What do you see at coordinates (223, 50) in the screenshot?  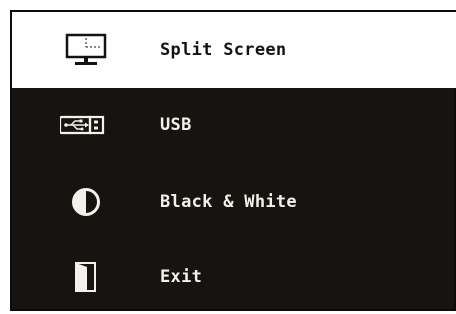 I see `menu-item-label: Split Screen` at bounding box center [223, 50].